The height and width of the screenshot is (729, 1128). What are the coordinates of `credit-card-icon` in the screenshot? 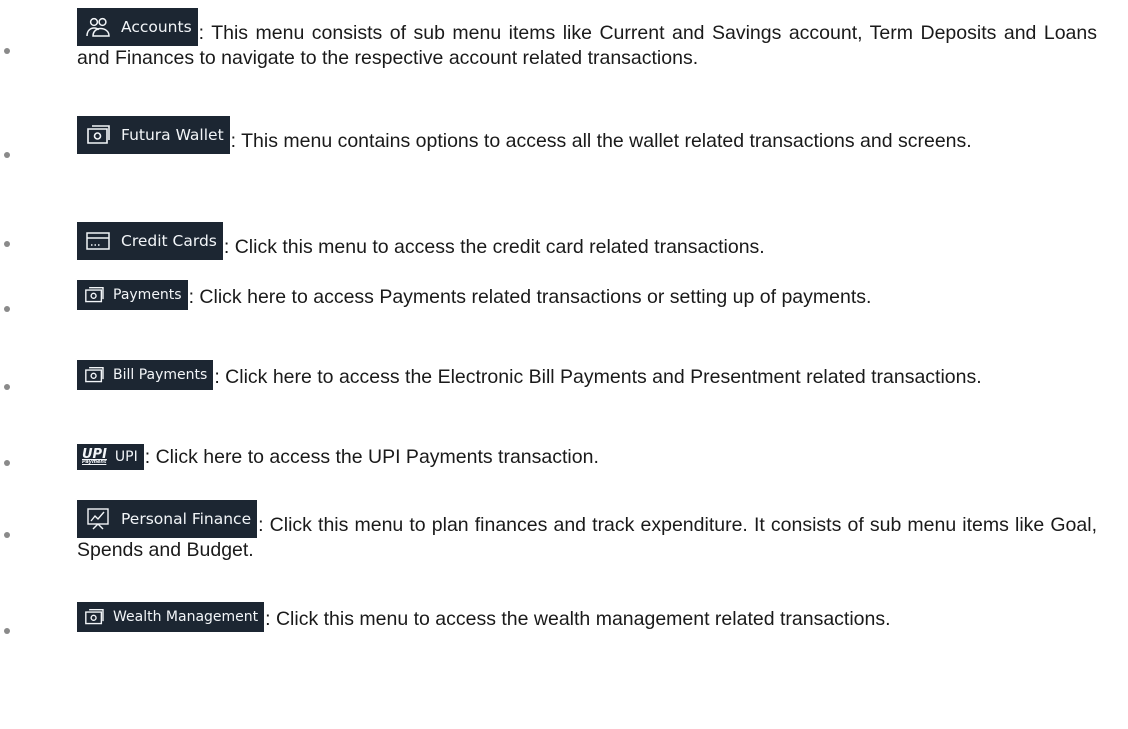 It's located at (98, 241).